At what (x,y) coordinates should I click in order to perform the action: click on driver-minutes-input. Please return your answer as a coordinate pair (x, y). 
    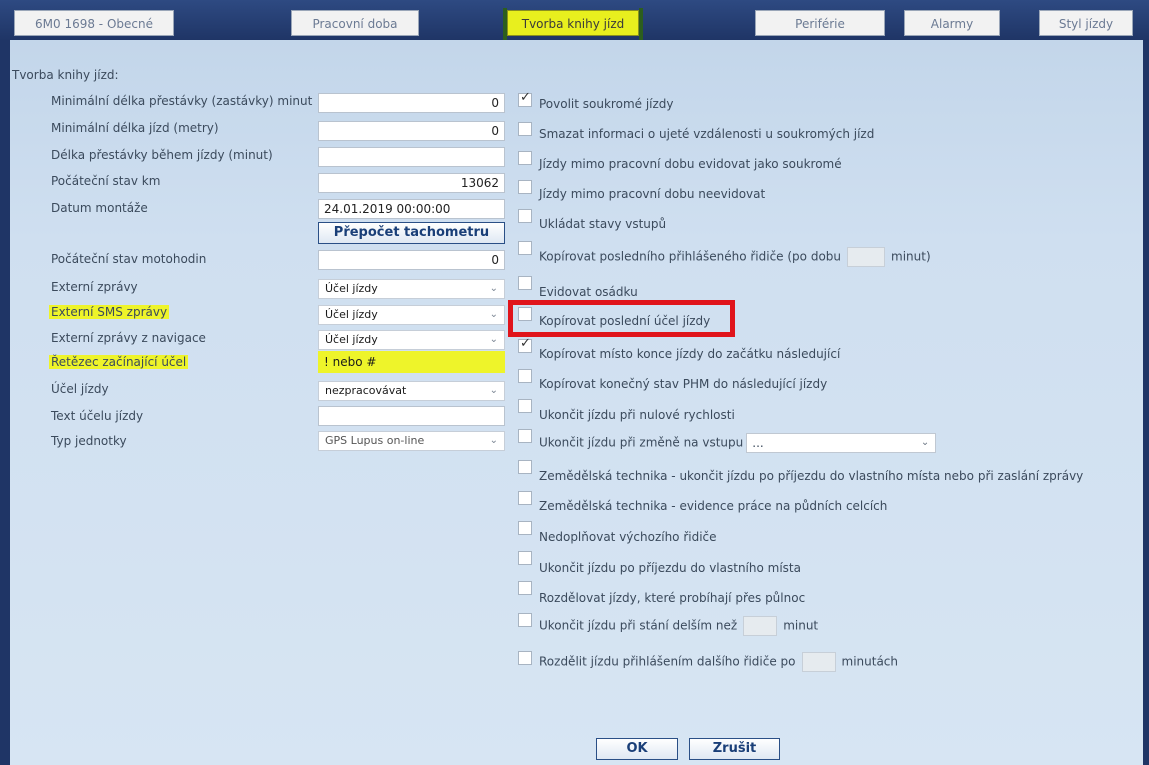
    Looking at the image, I should click on (866, 257).